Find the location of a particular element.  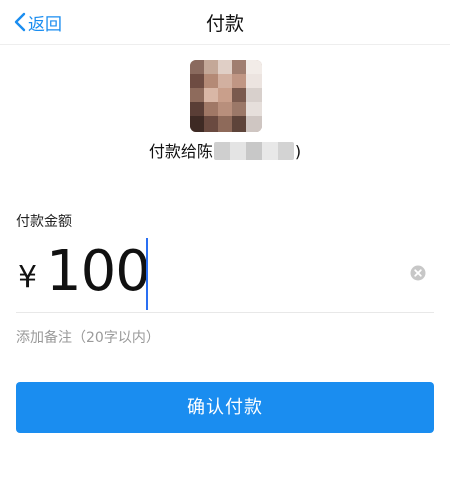

amount-label: 付款金额 is located at coordinates (44, 222).